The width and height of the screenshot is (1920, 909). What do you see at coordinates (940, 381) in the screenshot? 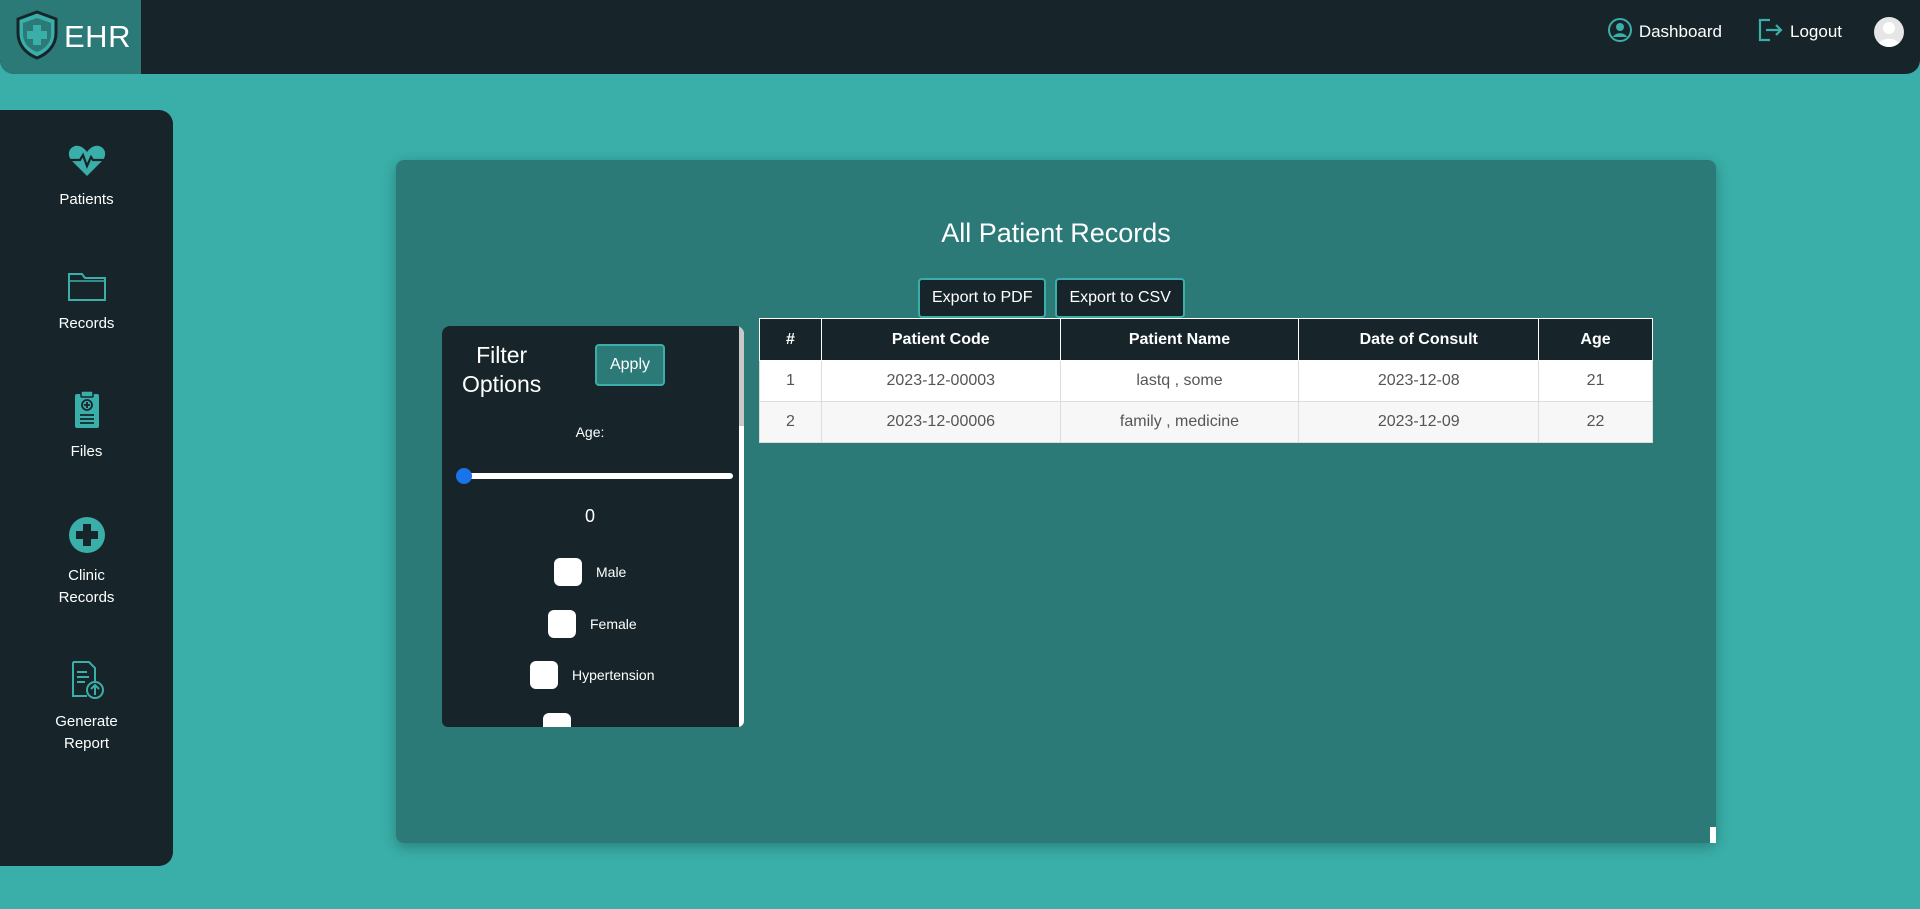
I see `cell-patient-code: 2023-12-00003` at bounding box center [940, 381].